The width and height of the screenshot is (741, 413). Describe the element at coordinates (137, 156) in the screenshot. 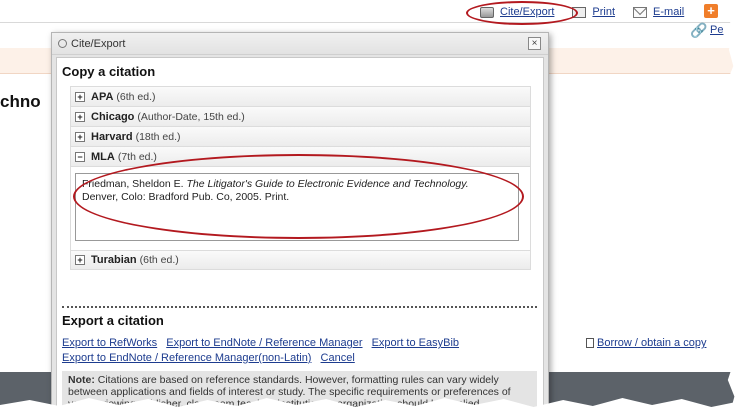

I see `style-edition: (7th ed.)` at that location.